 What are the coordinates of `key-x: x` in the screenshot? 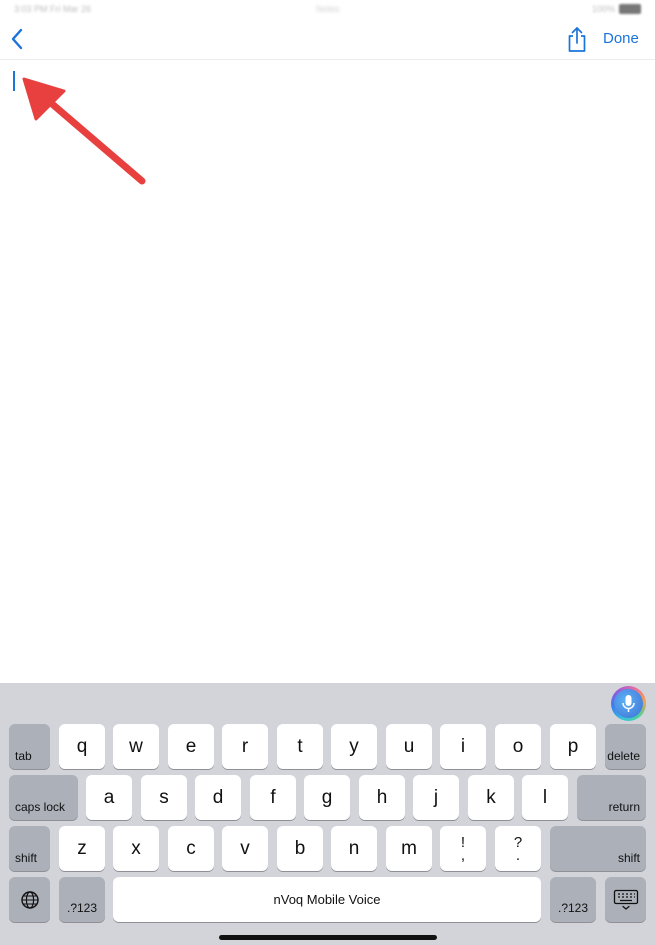 It's located at (136, 848).